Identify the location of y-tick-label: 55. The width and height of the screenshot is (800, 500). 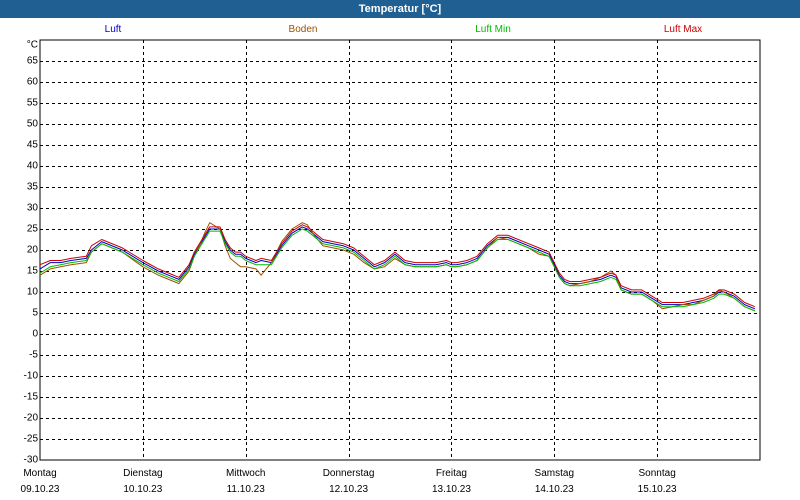
(32, 103).